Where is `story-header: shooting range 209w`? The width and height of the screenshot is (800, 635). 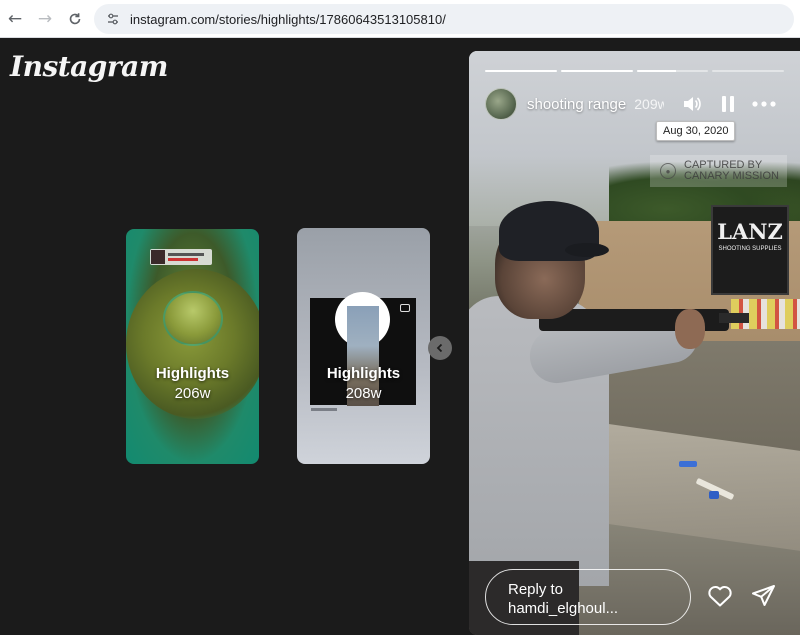
story-header: shooting range 209w is located at coordinates (634, 104).